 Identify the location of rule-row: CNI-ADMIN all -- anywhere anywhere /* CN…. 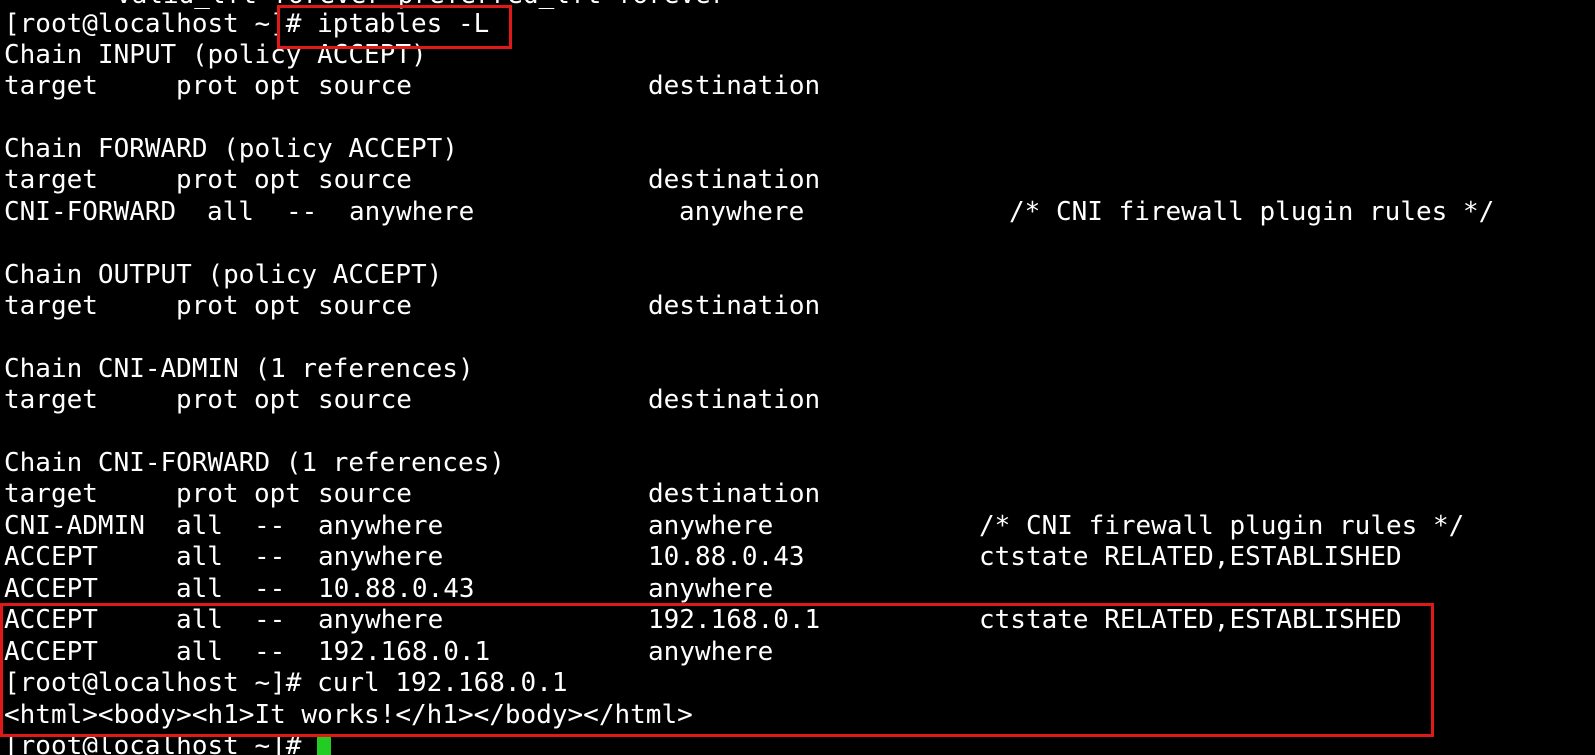
(734, 526).